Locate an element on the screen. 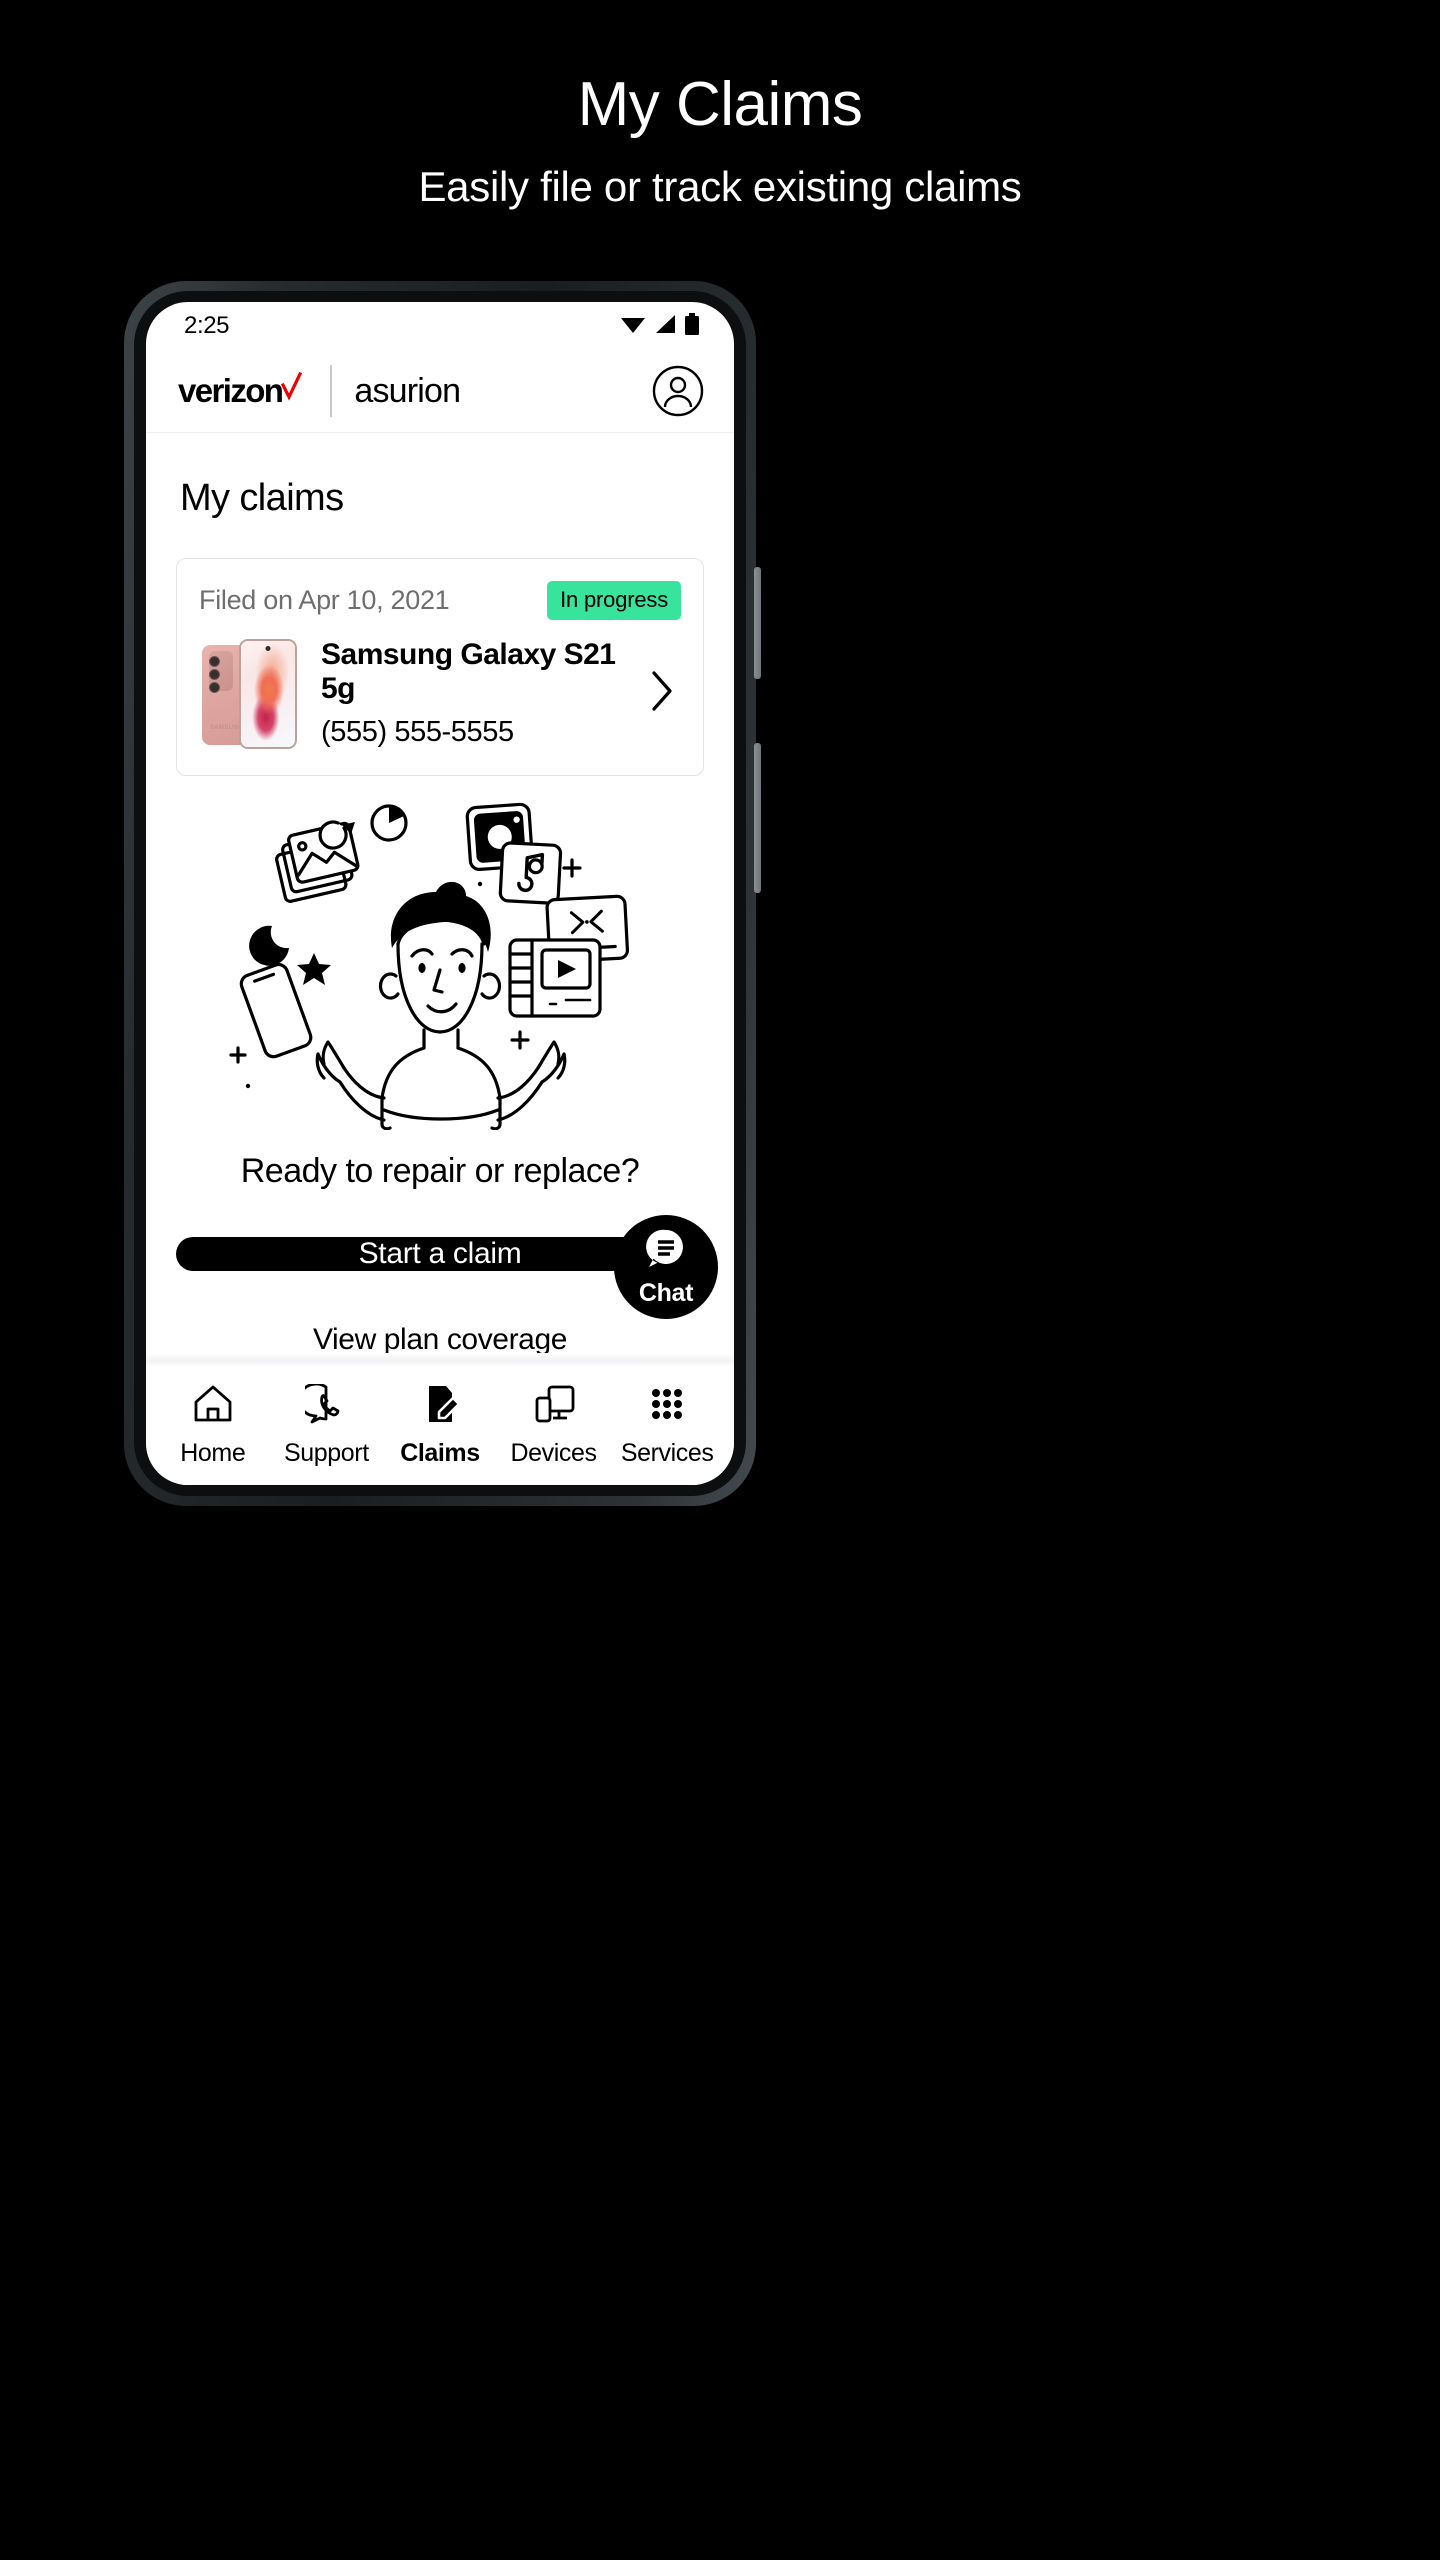  status-clock: 2:25 is located at coordinates (207, 325).